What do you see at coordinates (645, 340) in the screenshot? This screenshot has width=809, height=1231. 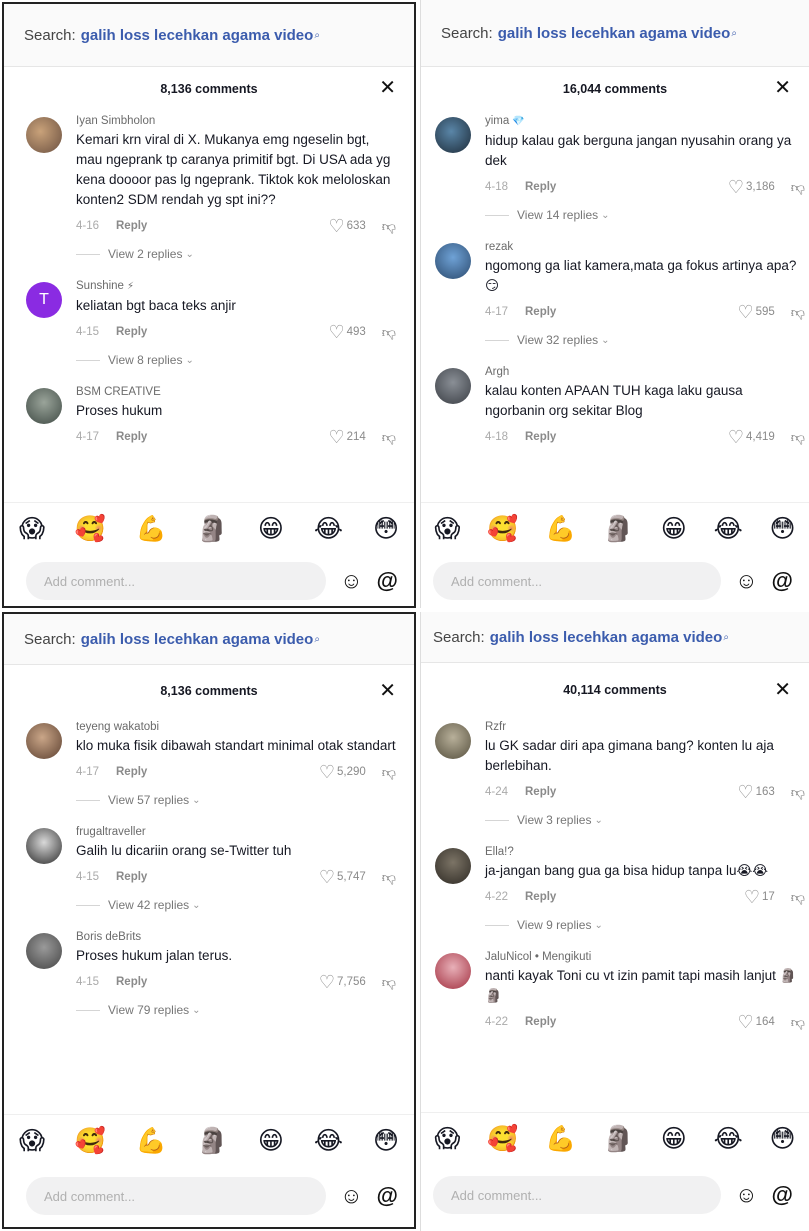 I see `view-replies-button: View 32 replies ⌄` at bounding box center [645, 340].